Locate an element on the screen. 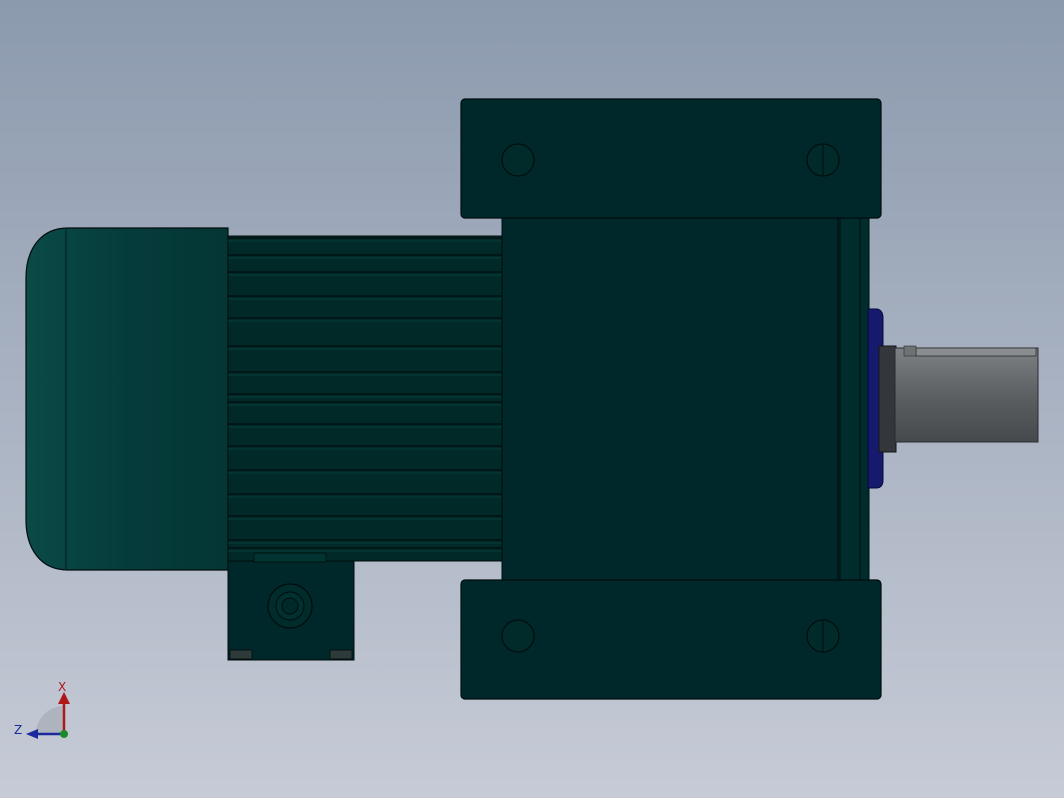  triad-origin is located at coordinates (64, 734).